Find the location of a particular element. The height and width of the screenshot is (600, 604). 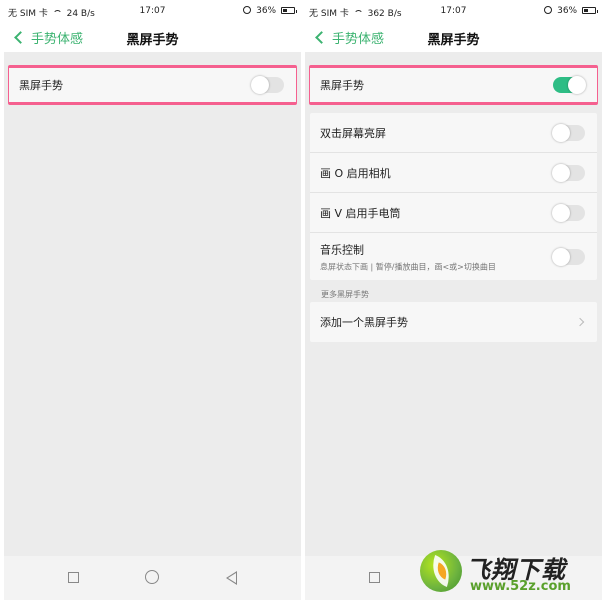

double-tap-wake-switch is located at coordinates (568, 132).